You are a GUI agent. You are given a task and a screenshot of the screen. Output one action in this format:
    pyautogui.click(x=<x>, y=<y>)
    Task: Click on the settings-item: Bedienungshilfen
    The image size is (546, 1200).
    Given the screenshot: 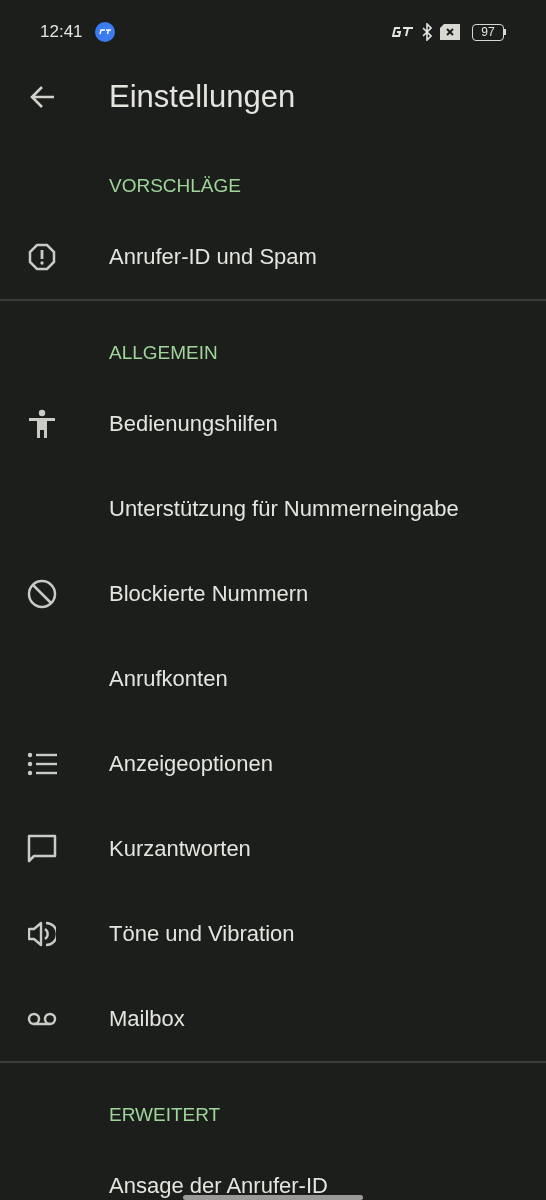 What is the action you would take?
    pyautogui.click(x=273, y=423)
    